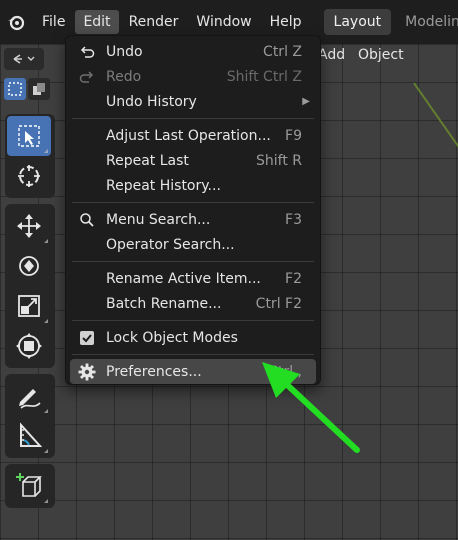 Image resolution: width=458 pixels, height=540 pixels. I want to click on menu-file: File, so click(53, 22).